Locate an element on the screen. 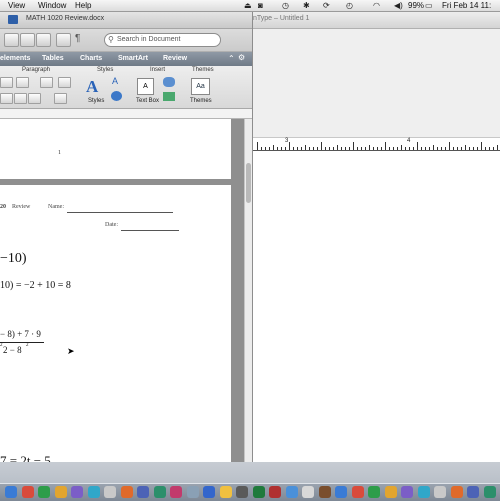 The width and height of the screenshot is (500, 501). clock-icon: ◴ is located at coordinates (349, 5).